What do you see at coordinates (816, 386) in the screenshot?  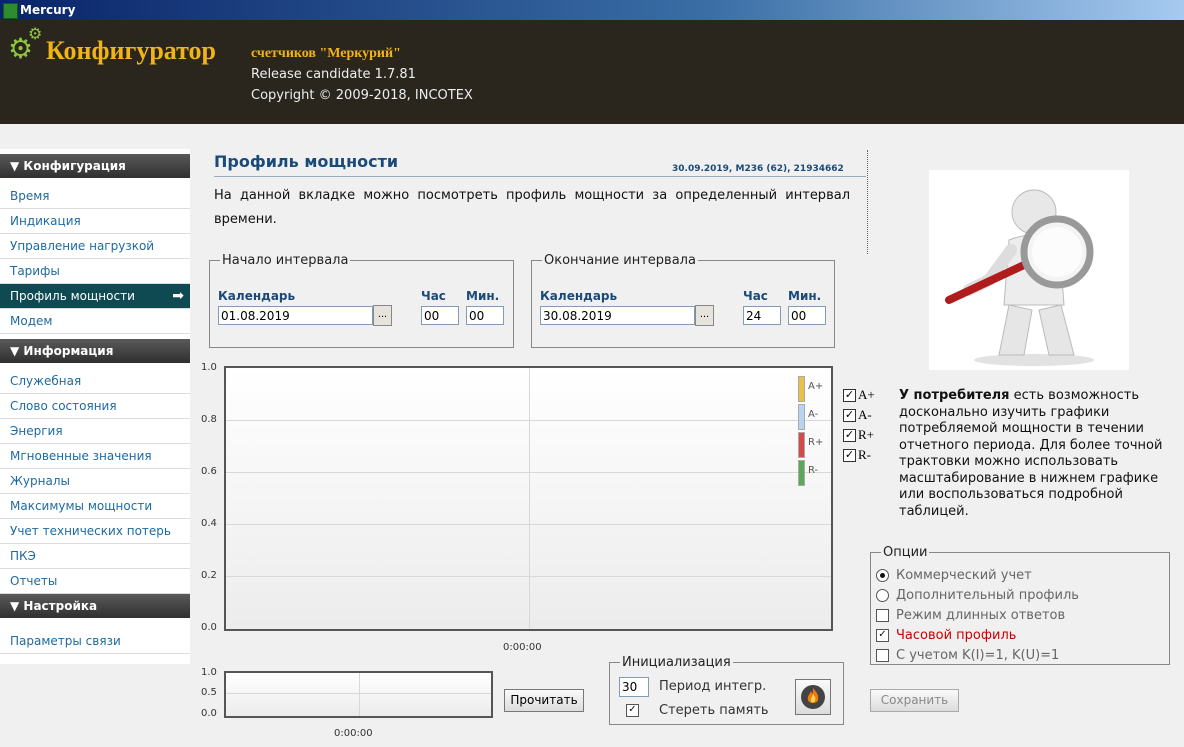 I see `legend-label: A+` at bounding box center [816, 386].